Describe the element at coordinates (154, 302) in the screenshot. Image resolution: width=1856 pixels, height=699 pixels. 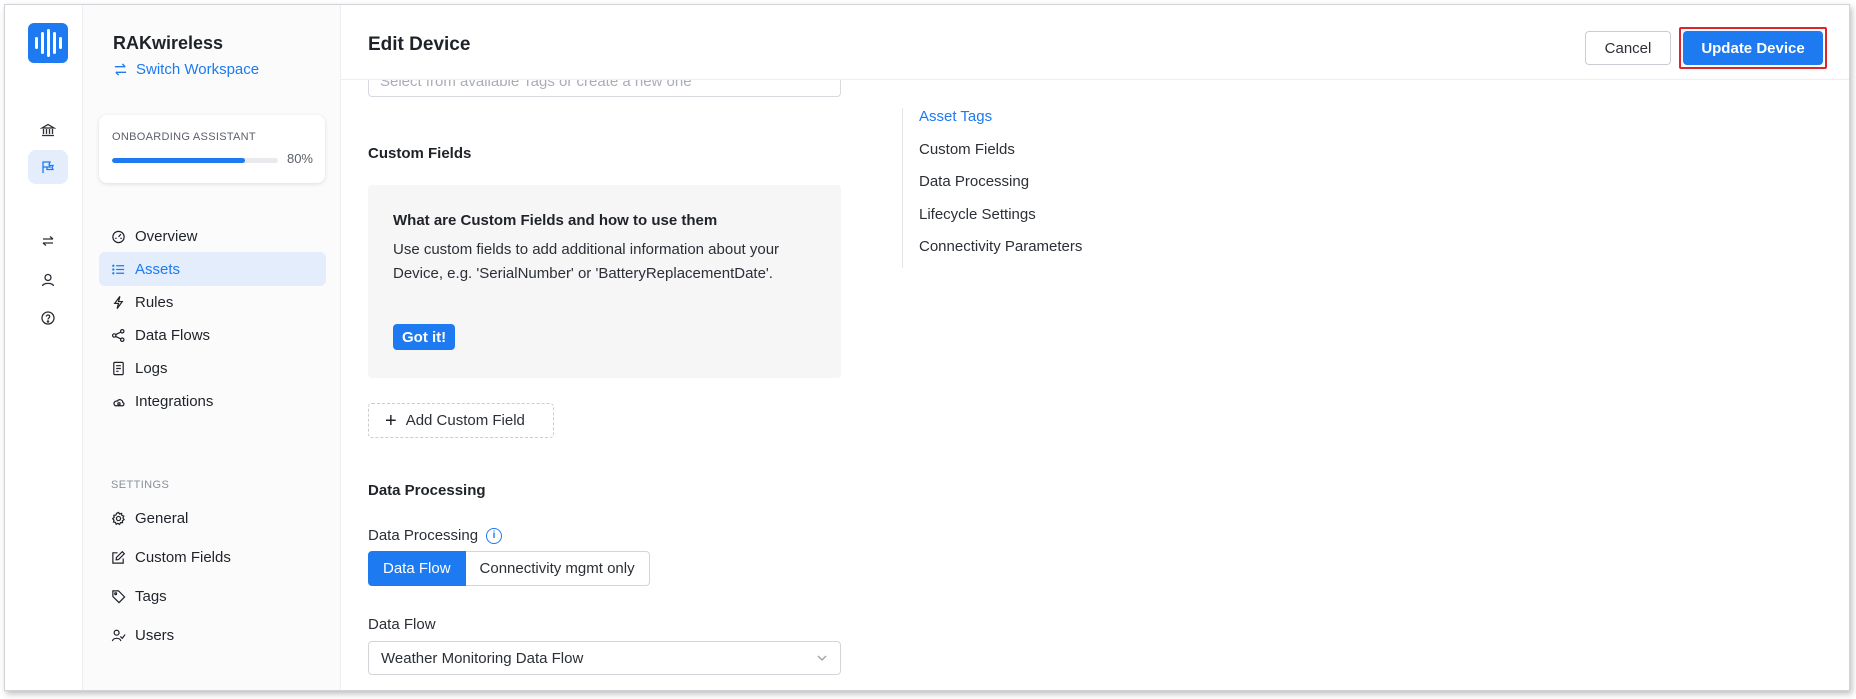
I see `sidebar-item-label: Rules` at that location.